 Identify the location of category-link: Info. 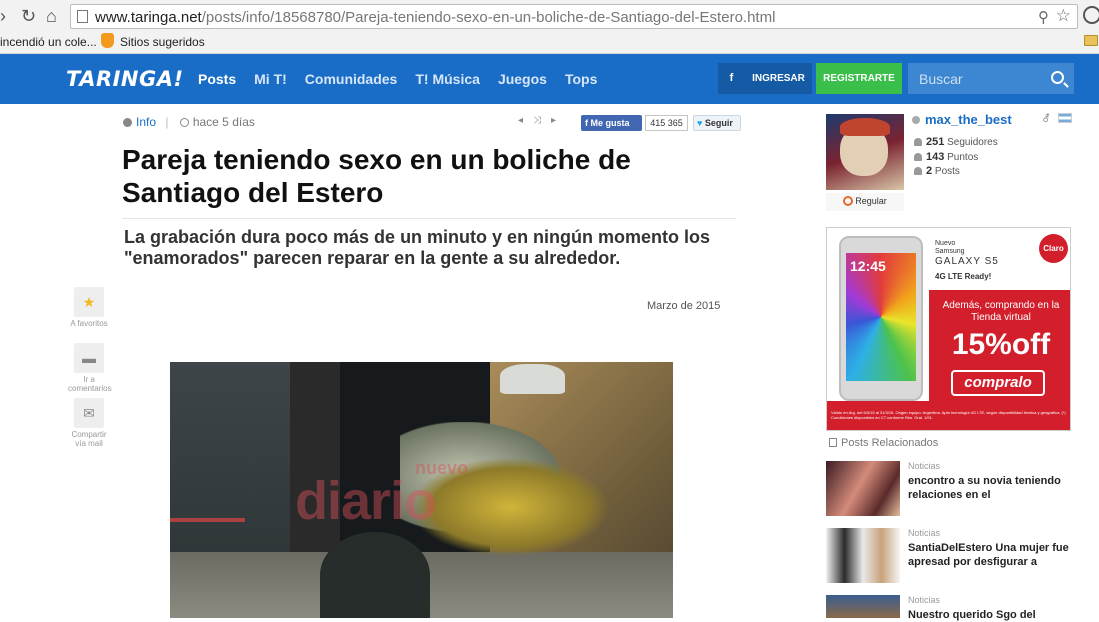
(146, 122).